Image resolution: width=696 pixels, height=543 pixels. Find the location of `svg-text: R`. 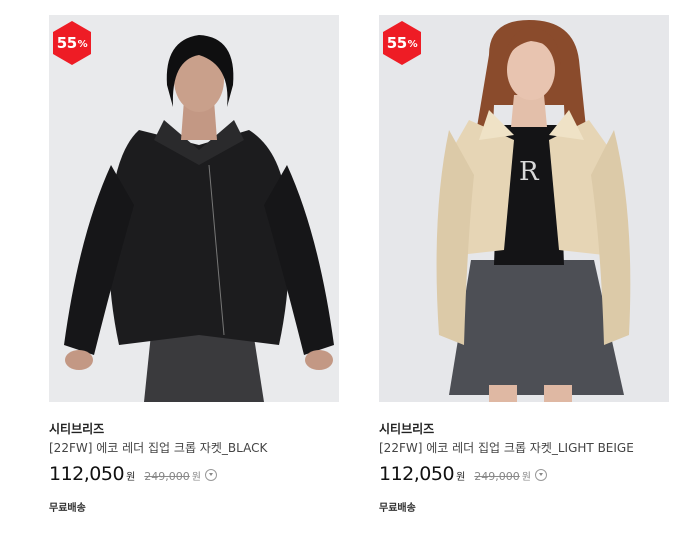

svg-text: R is located at coordinates (529, 172).